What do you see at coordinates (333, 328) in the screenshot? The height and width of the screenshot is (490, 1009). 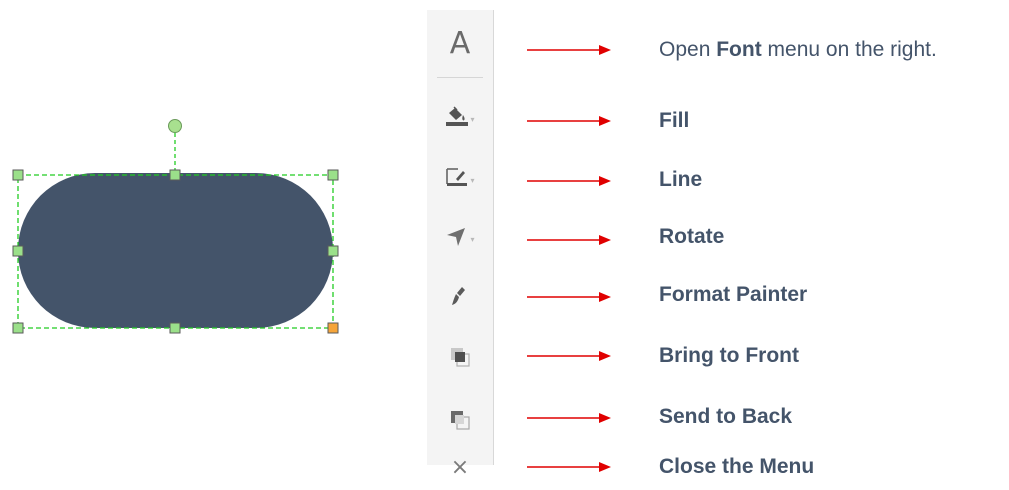 I see `resize-handle-bottom-right` at bounding box center [333, 328].